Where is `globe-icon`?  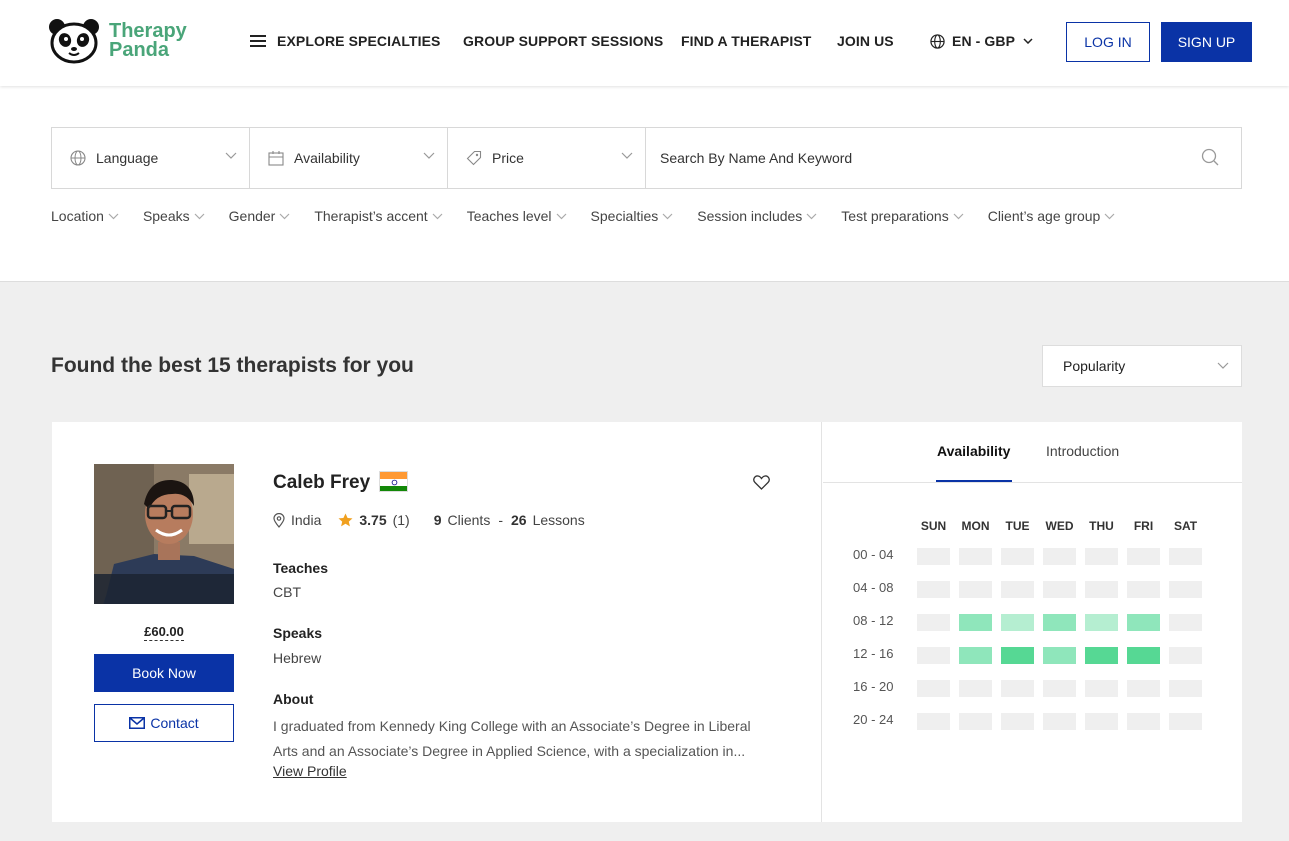
globe-icon is located at coordinates (937, 41).